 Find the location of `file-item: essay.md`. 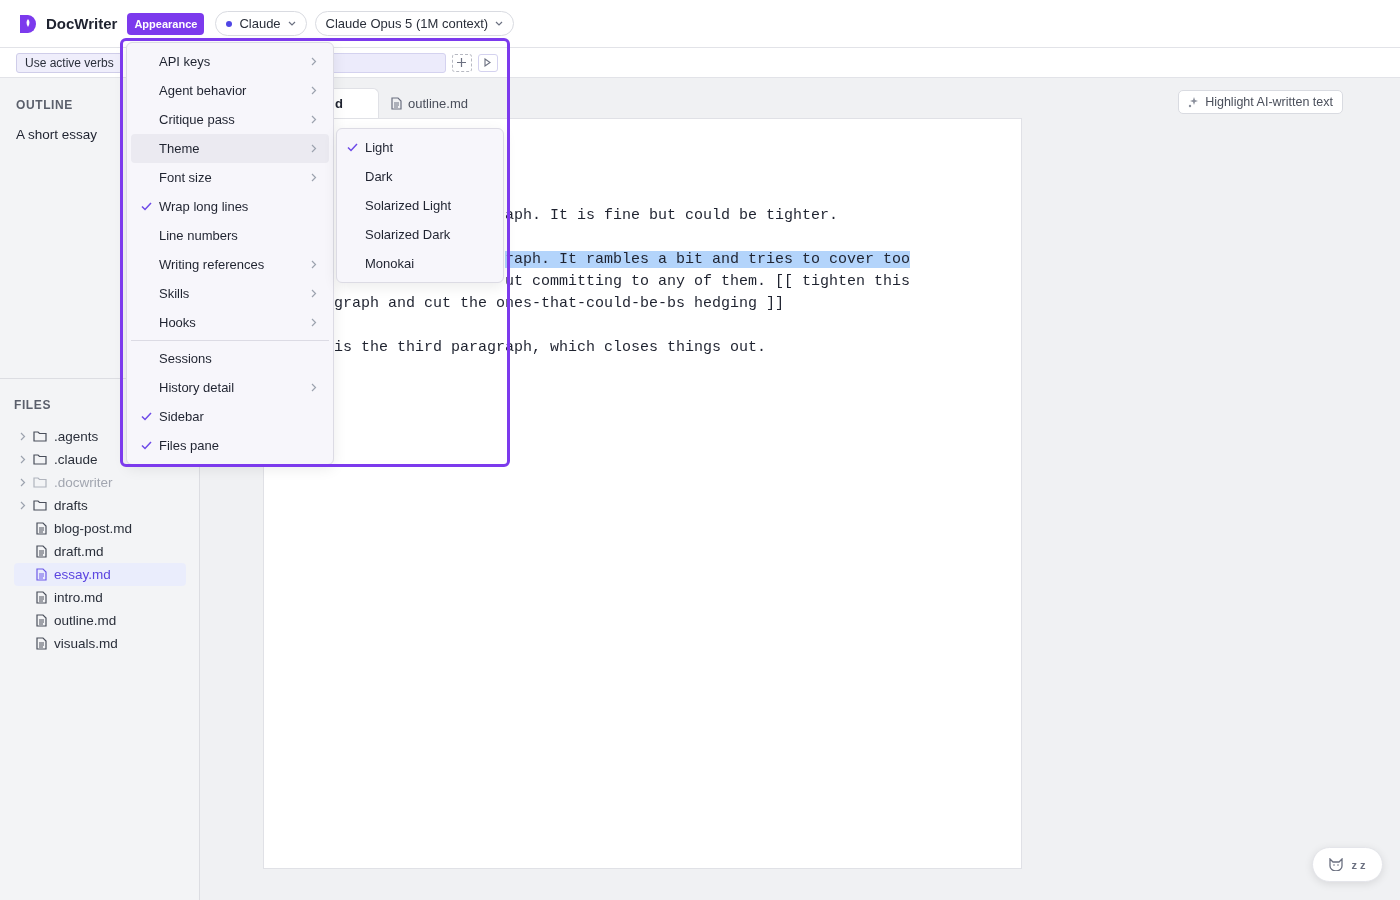

file-item: essay.md is located at coordinates (100, 574).